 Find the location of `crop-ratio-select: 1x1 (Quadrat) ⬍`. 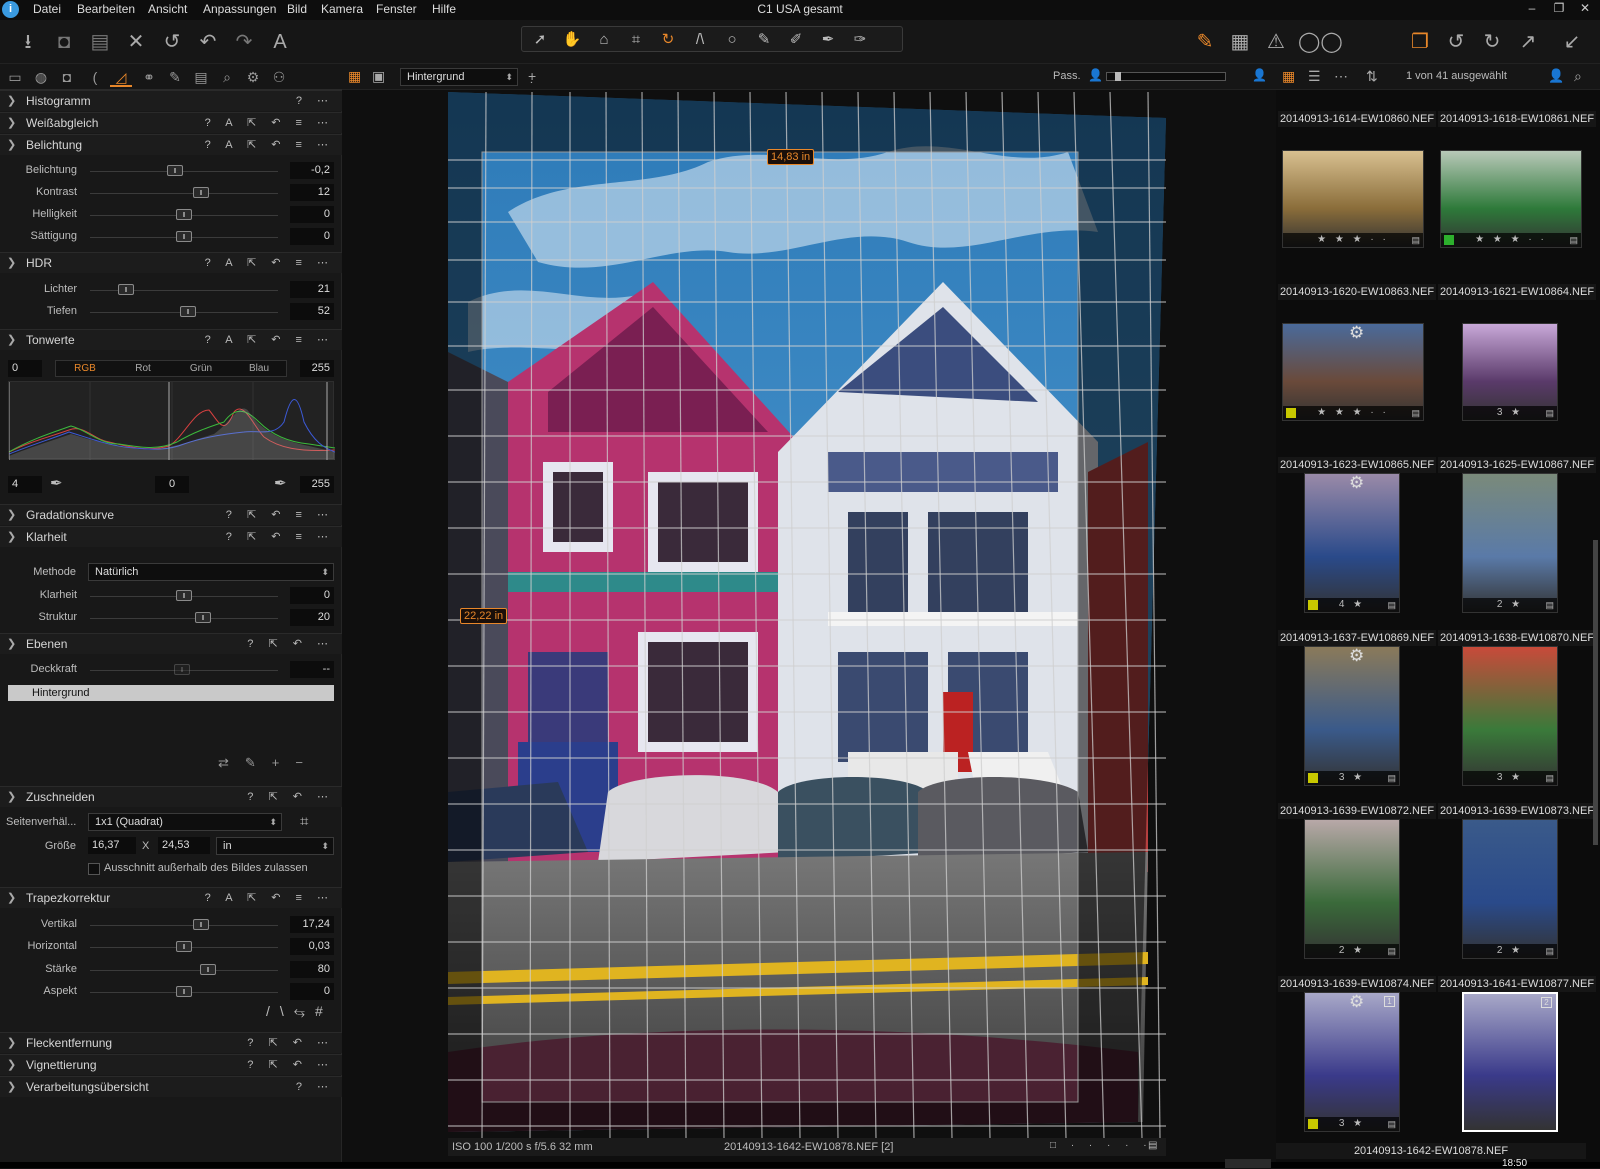

crop-ratio-select: 1x1 (Quadrat) ⬍ is located at coordinates (185, 822).